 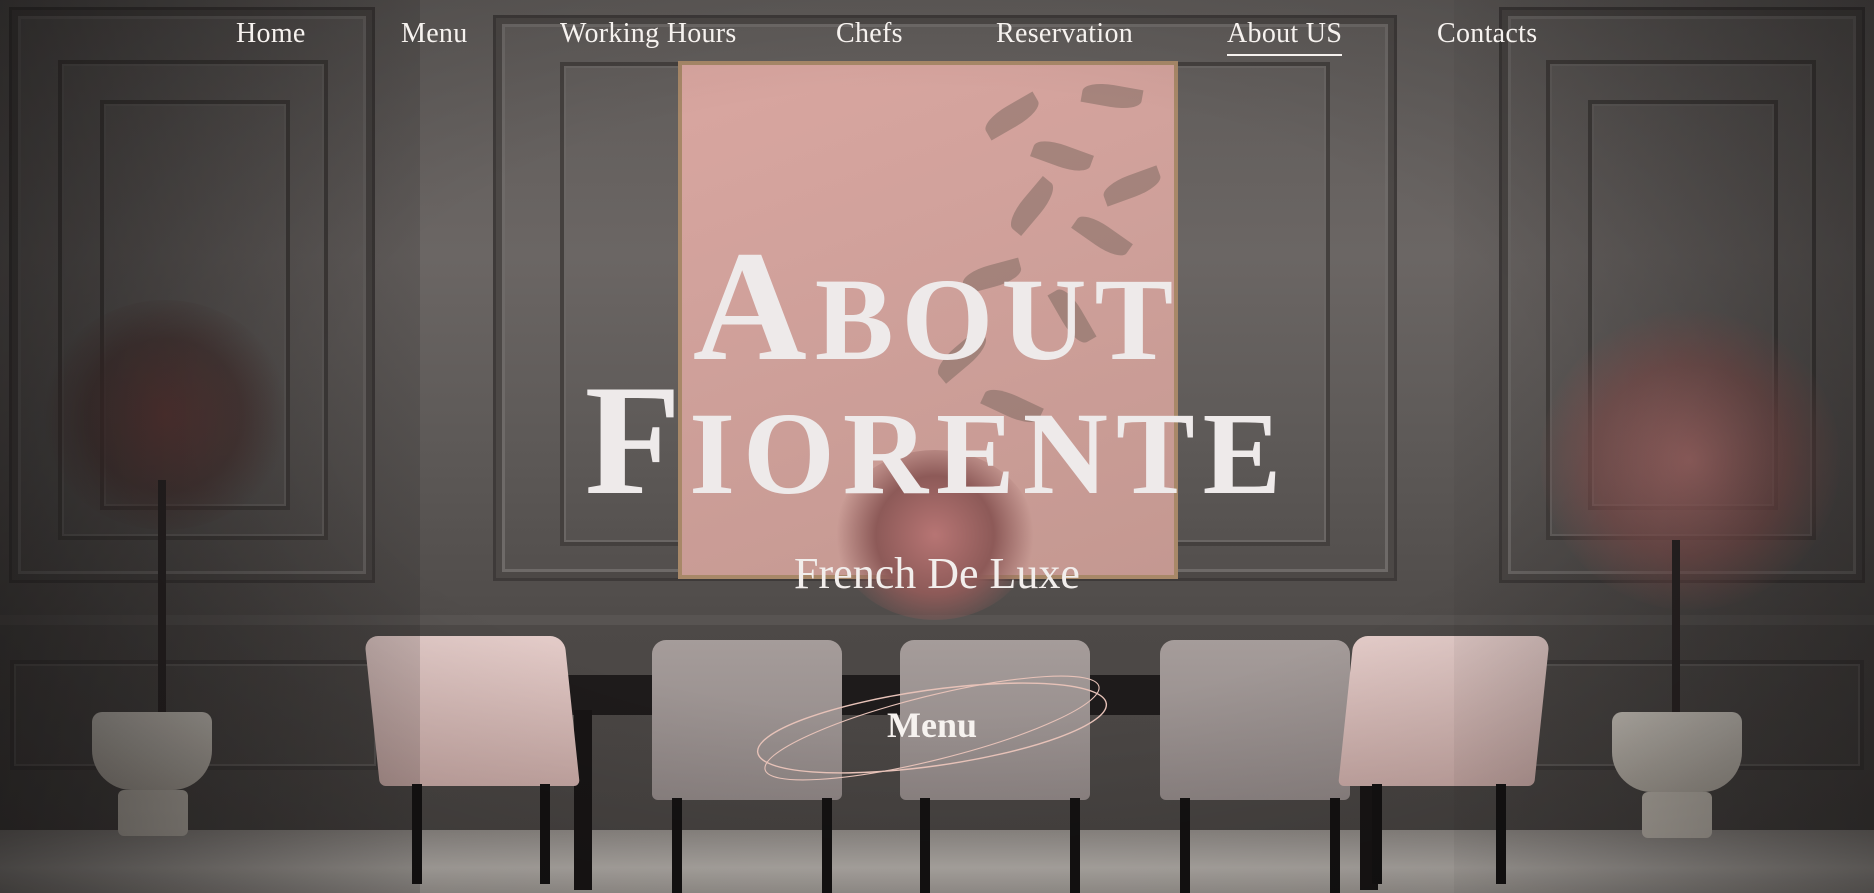 I want to click on menu-button-label: Menu, so click(x=932, y=725).